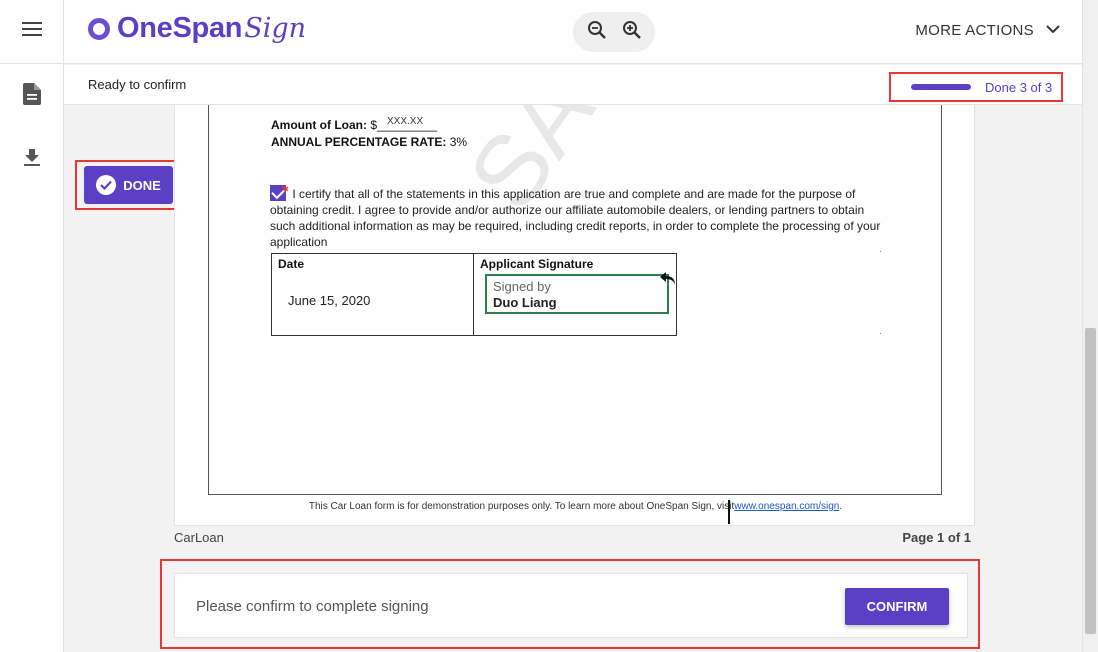  What do you see at coordinates (291, 264) in the screenshot?
I see `date-header: Date` at bounding box center [291, 264].